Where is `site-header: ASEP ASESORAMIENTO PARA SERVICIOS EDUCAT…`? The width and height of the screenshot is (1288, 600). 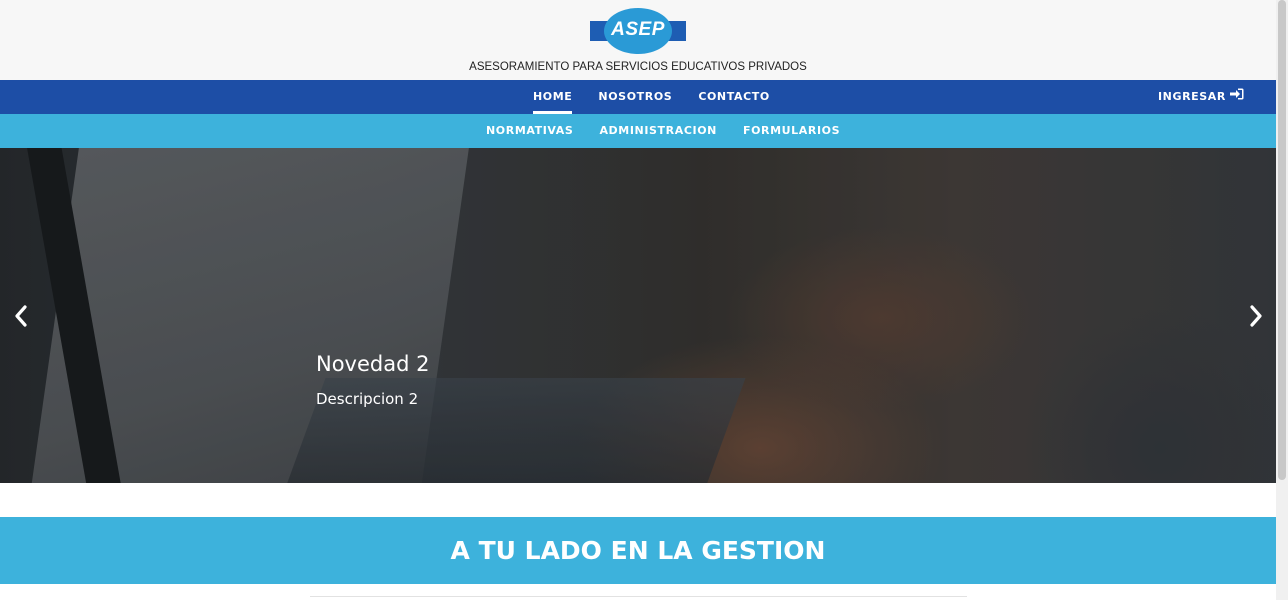 site-header: ASEP ASESORAMIENTO PARA SERVICIOS EDUCAT… is located at coordinates (638, 40).